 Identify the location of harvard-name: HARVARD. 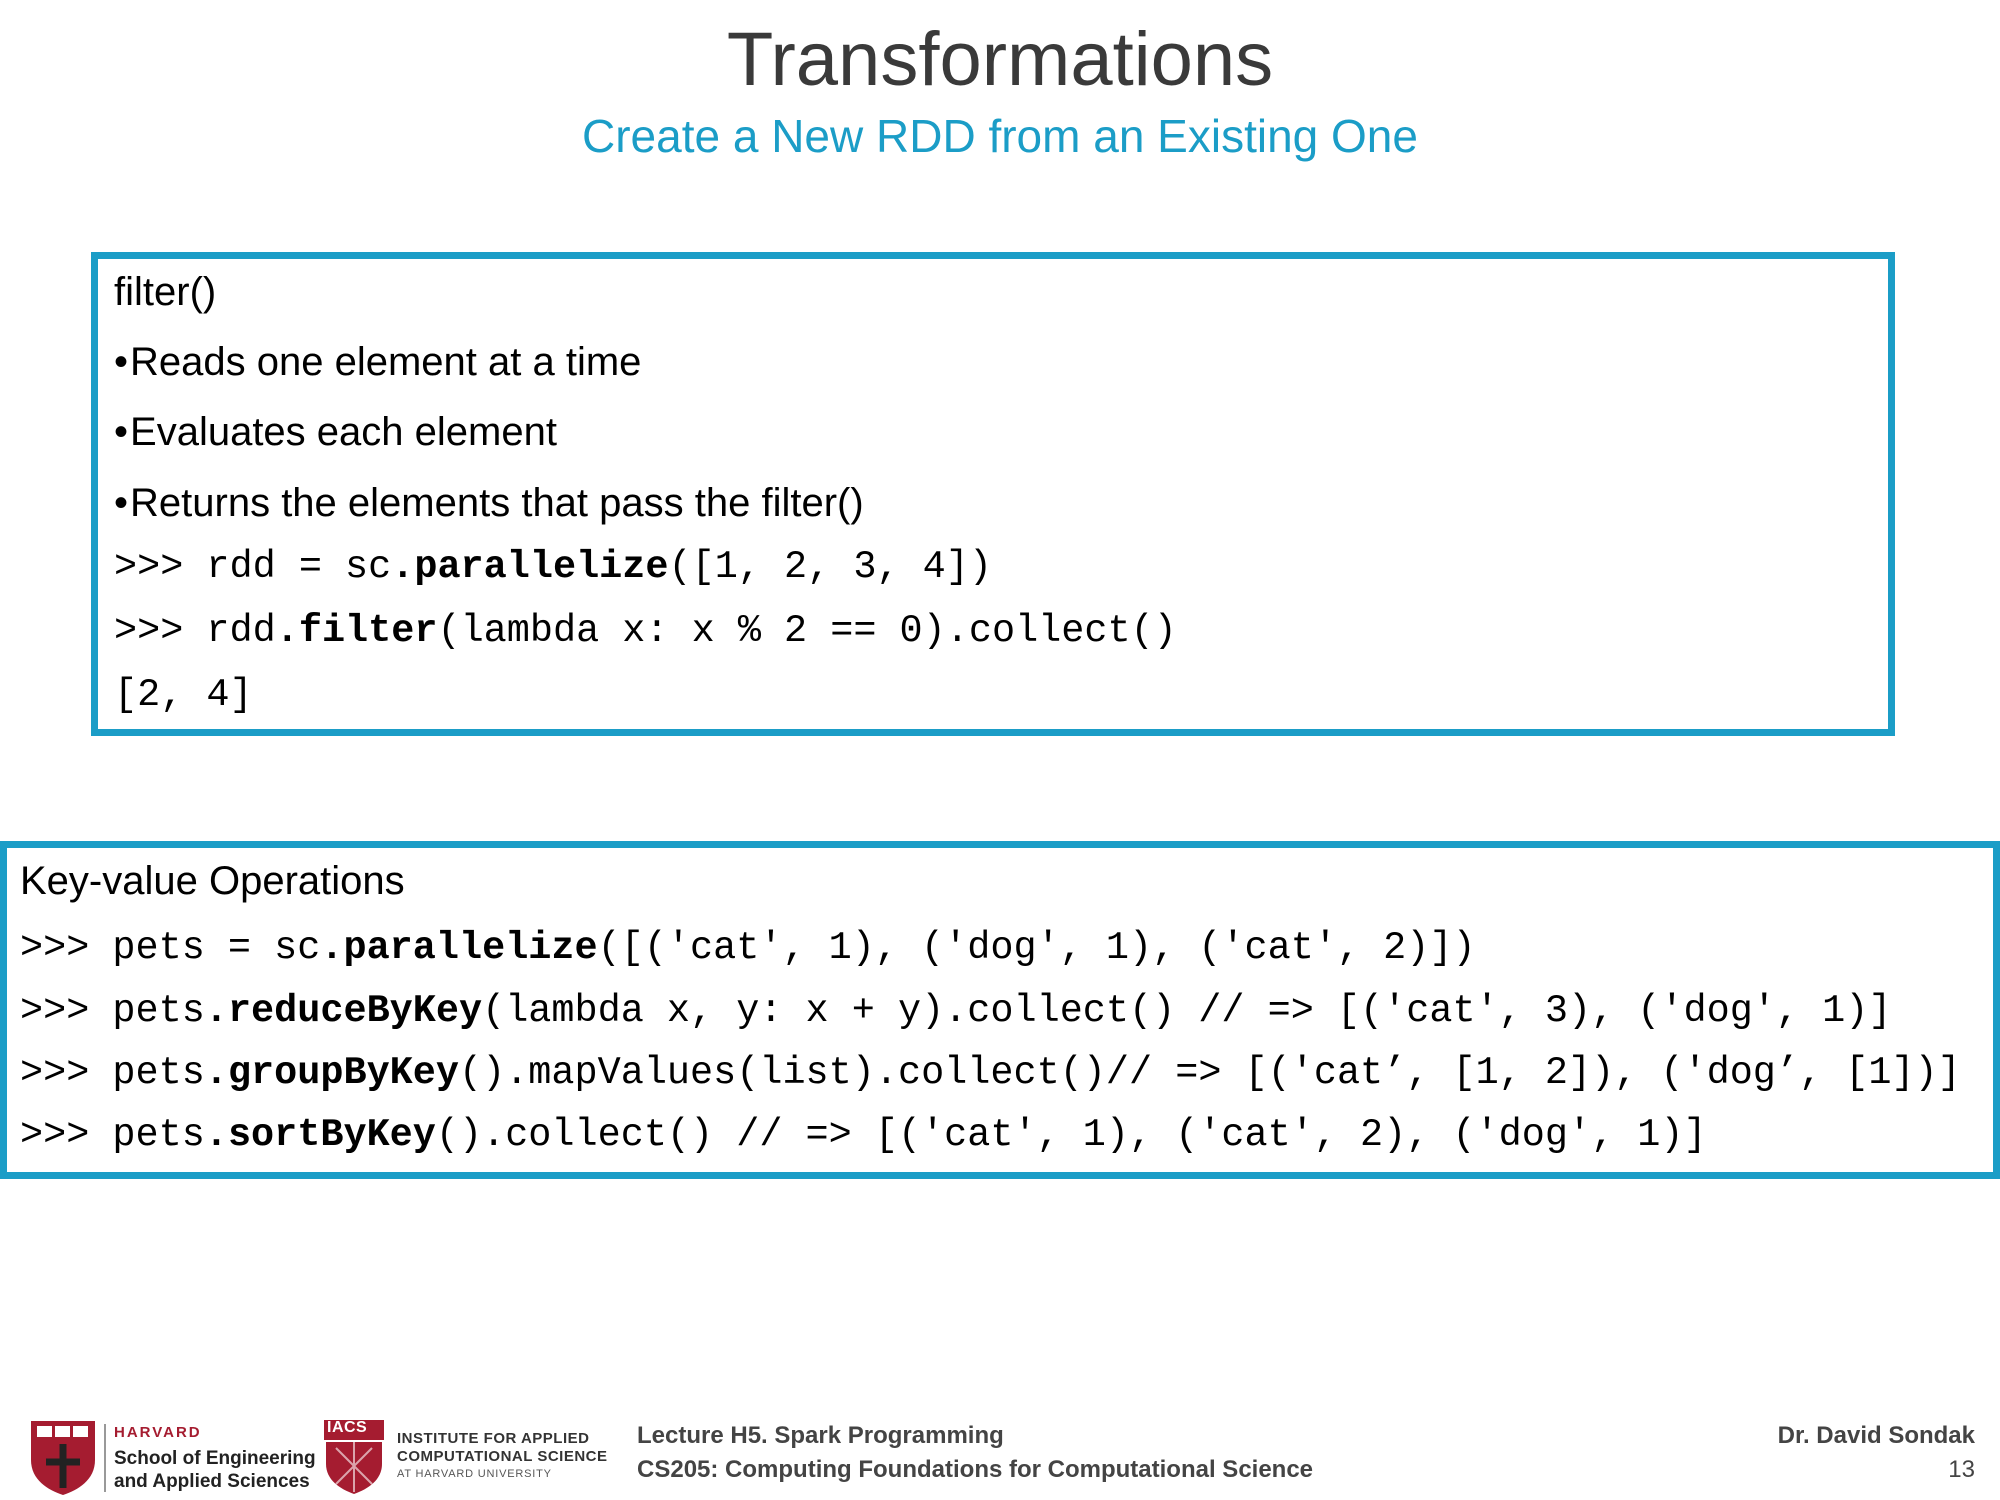
(158, 1432).